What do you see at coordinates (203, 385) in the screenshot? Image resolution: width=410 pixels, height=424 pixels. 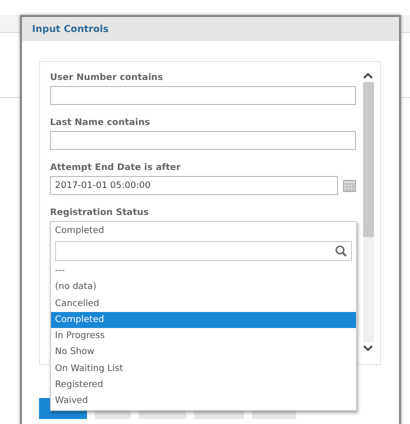 I see `dropdown-option: Registered` at bounding box center [203, 385].